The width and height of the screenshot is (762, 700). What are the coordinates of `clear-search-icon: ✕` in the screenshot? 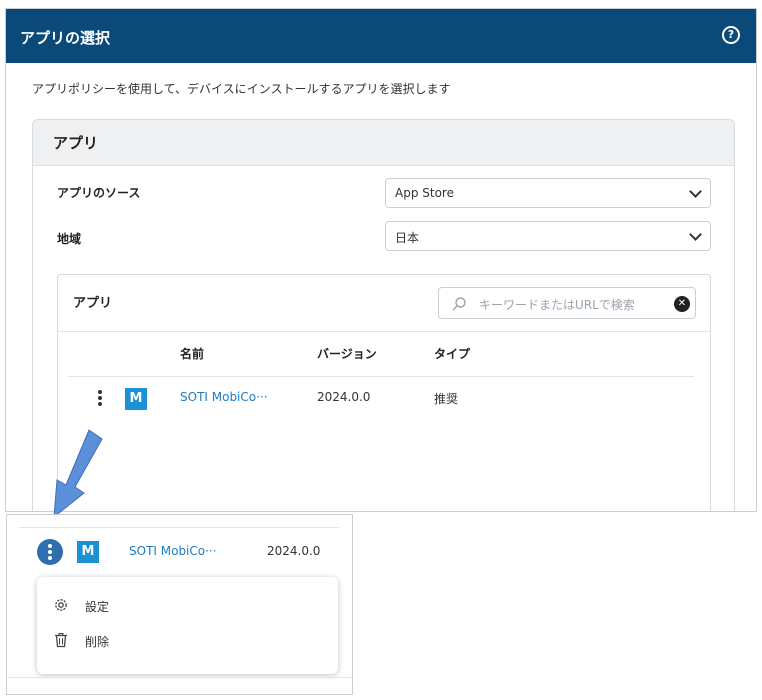 It's located at (682, 304).